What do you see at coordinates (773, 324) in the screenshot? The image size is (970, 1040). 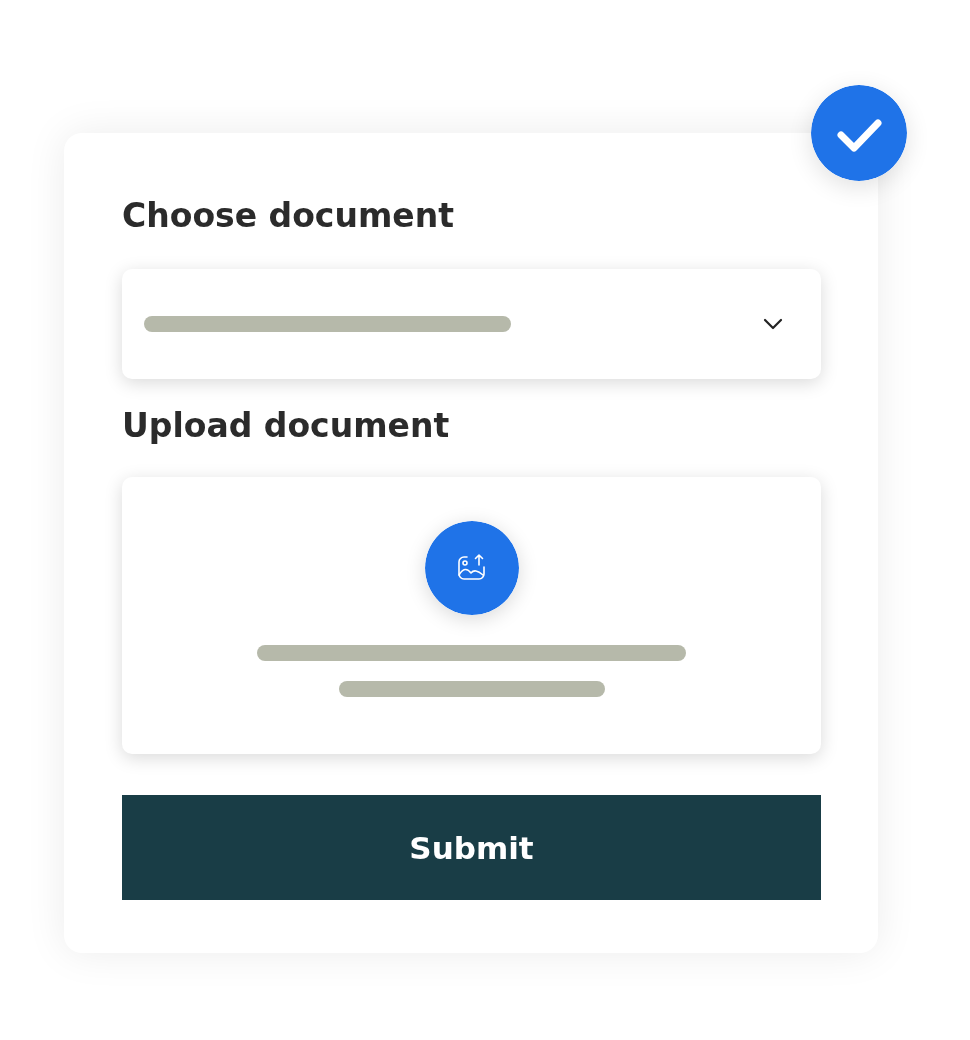 I see `chevron-down-icon` at bounding box center [773, 324].